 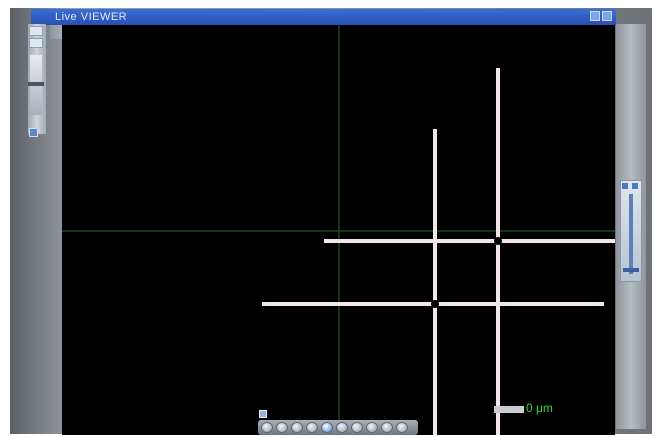 I want to click on focus-up-icon, so click(x=625, y=186).